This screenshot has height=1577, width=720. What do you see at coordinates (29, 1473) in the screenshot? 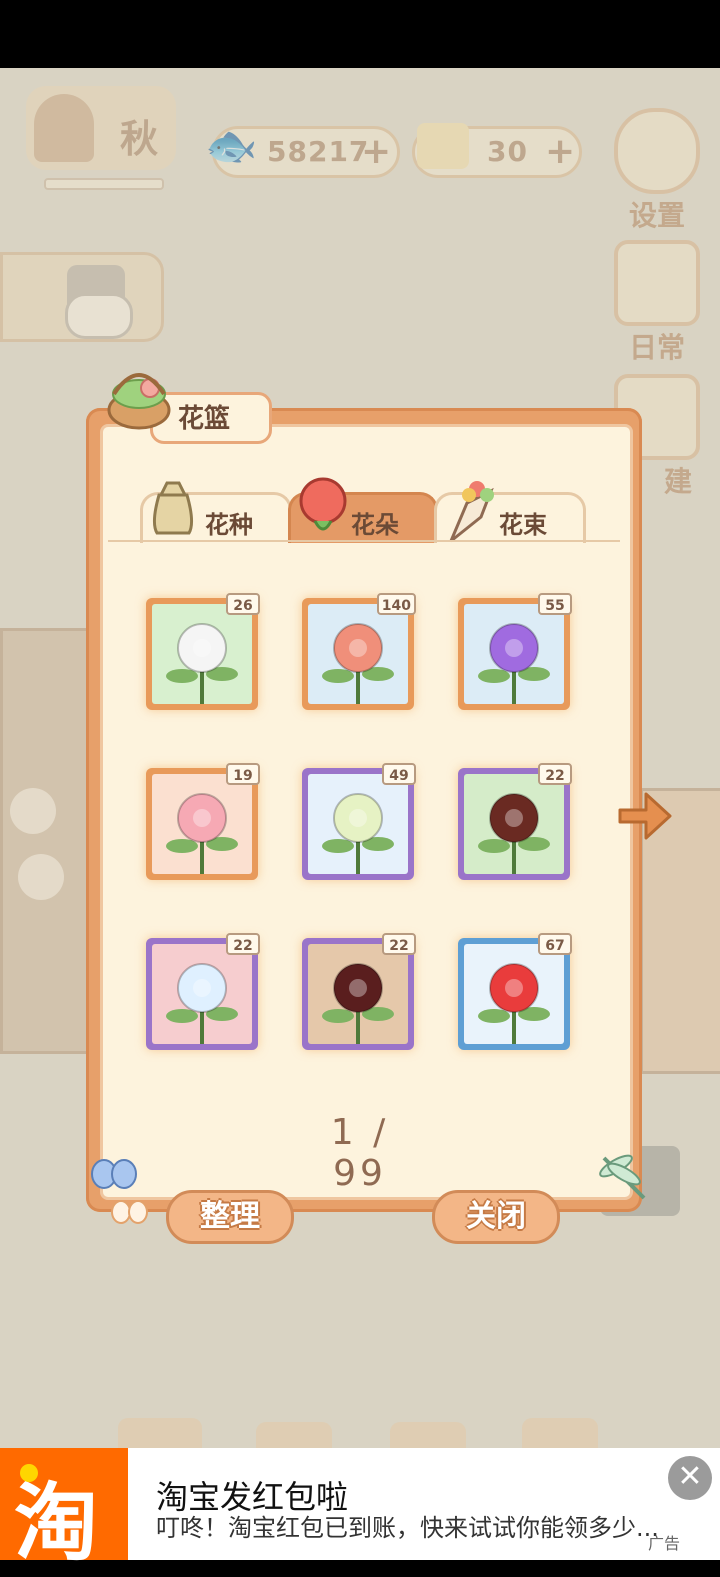
I see `logo-dot` at bounding box center [29, 1473].